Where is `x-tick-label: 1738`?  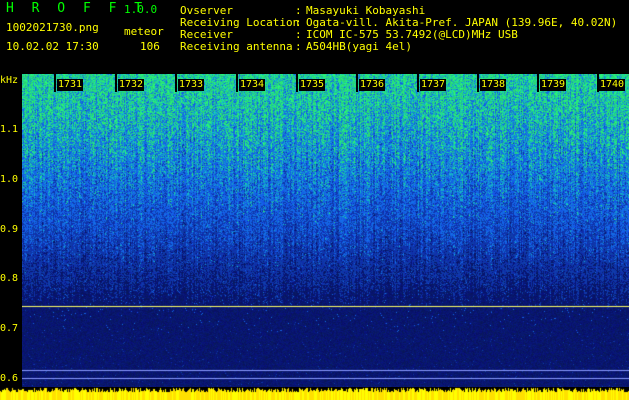
x-tick-label: 1738 is located at coordinates (493, 85).